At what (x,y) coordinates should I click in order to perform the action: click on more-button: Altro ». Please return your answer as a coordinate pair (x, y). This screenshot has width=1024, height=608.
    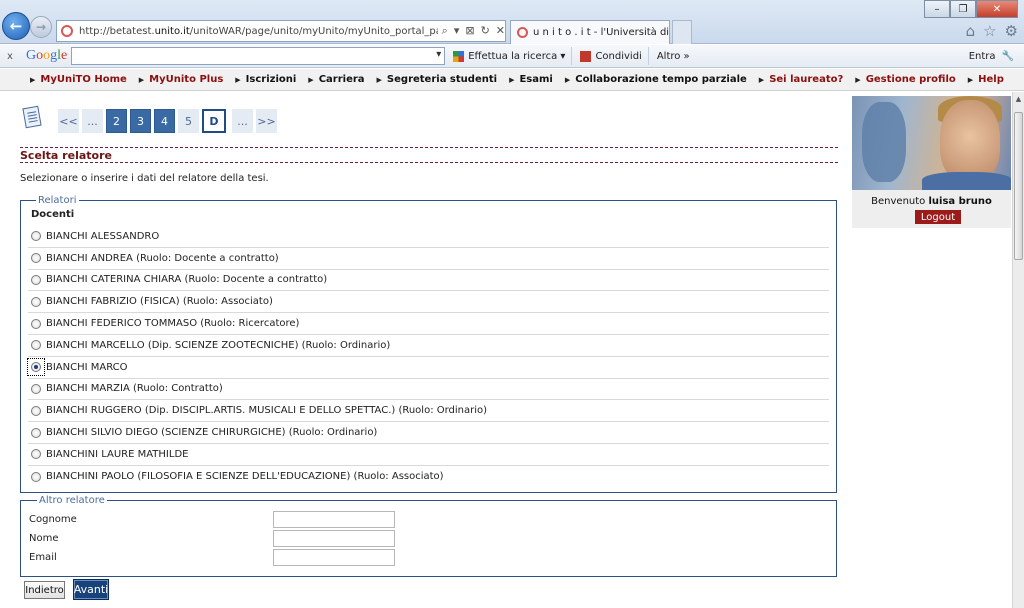
    Looking at the image, I should click on (676, 56).